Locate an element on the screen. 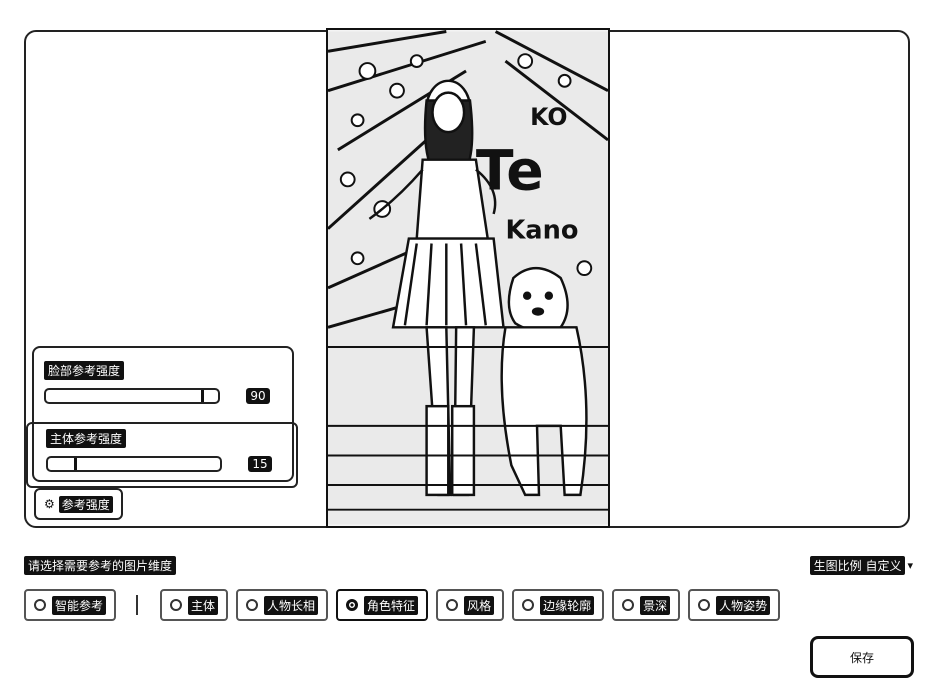 The image size is (929, 695). option-style: 风格 is located at coordinates (470, 605).